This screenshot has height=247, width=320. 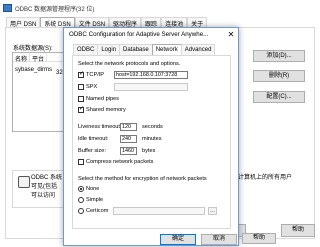 What do you see at coordinates (92, 87) in the screenshot?
I see `spx-label: SPX` at bounding box center [92, 87].